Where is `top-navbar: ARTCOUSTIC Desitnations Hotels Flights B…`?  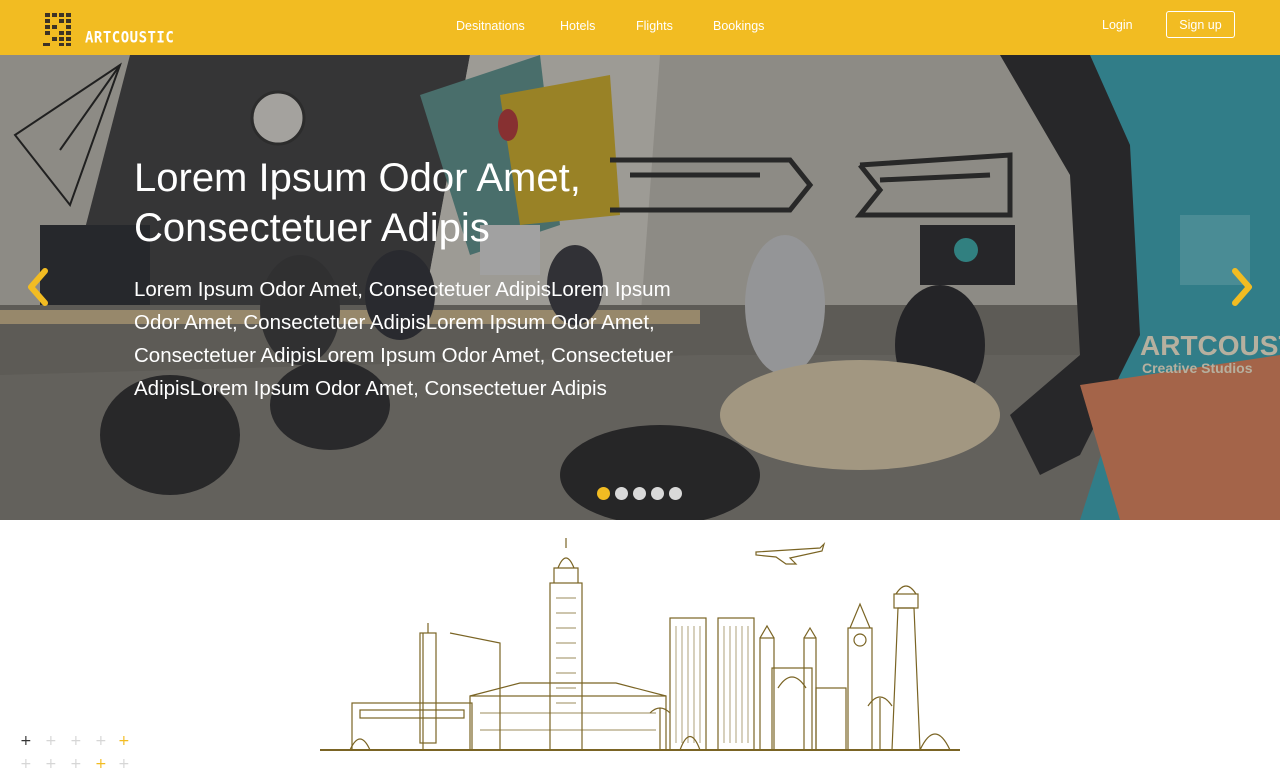 top-navbar: ARTCOUSTIC Desitnations Hotels Flights B… is located at coordinates (640, 27).